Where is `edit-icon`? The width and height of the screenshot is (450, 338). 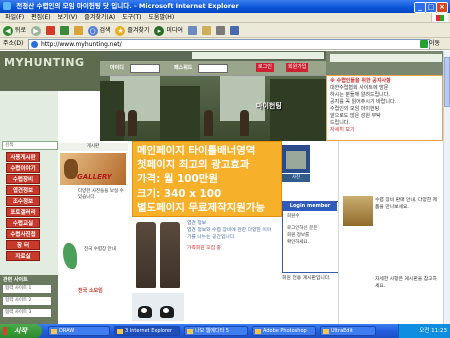 edit-icon is located at coordinates (234, 30).